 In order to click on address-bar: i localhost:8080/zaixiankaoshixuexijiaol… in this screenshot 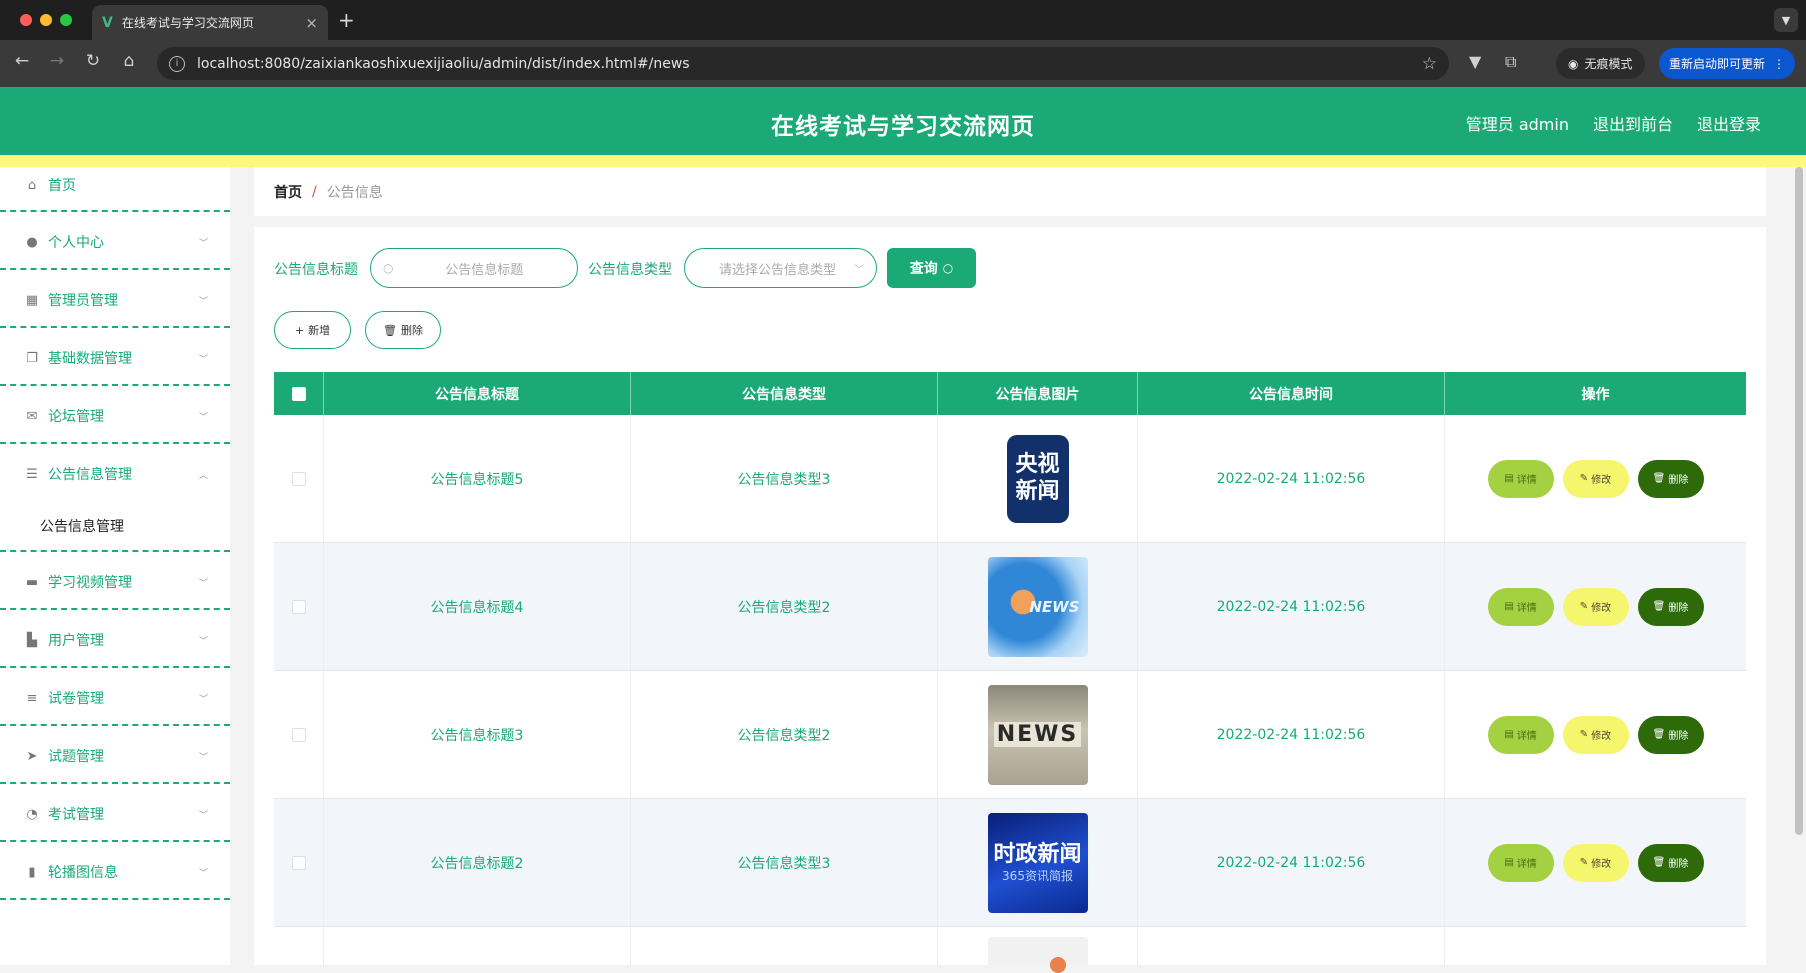, I will do `click(803, 63)`.